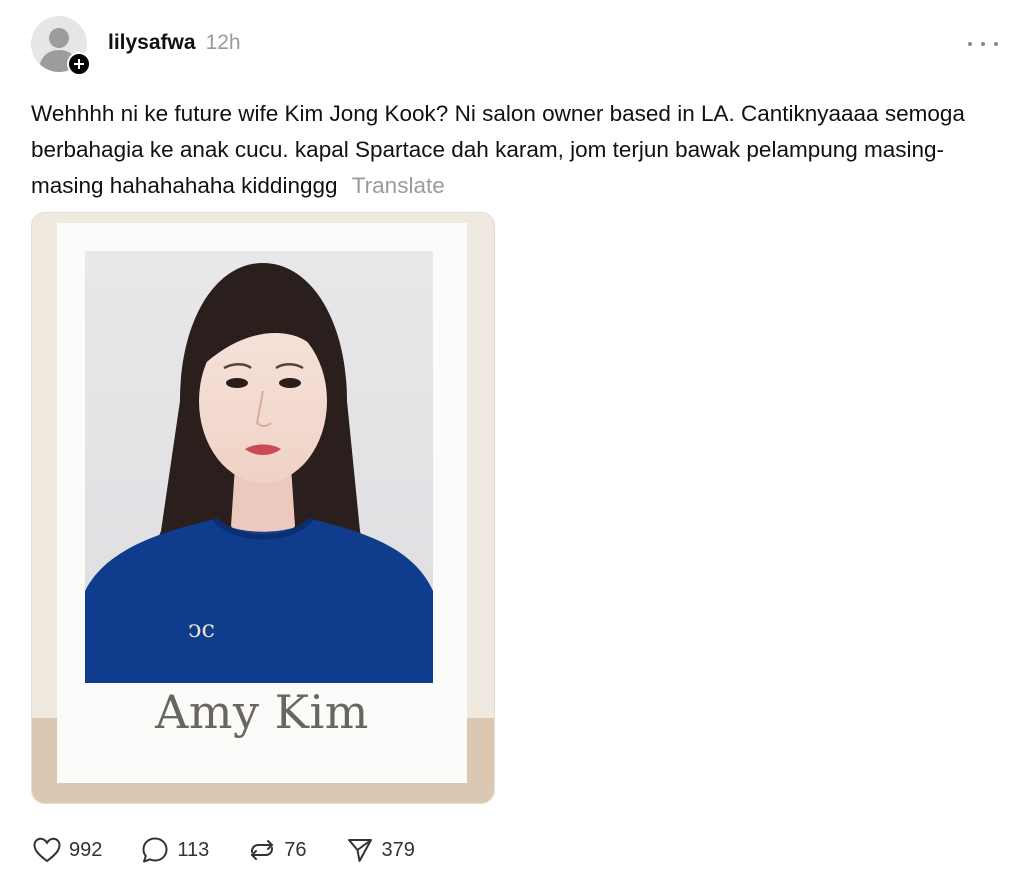 Image resolution: width=1024 pixels, height=875 pixels. What do you see at coordinates (79, 64) in the screenshot?
I see `plus-icon` at bounding box center [79, 64].